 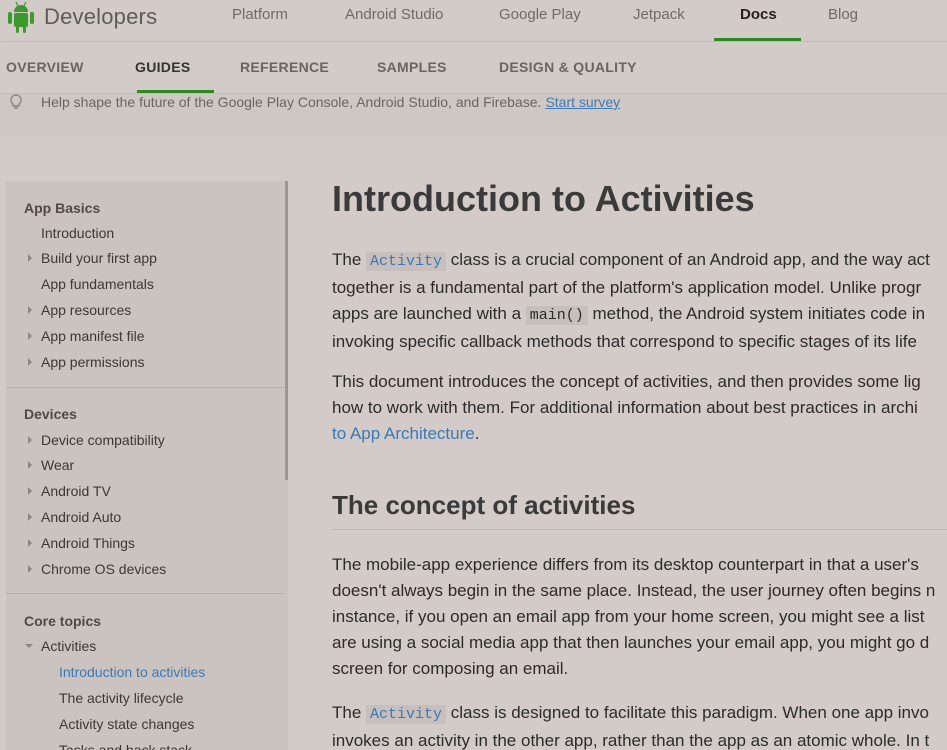 I want to click on page-title: Introduction to Activities, so click(x=543, y=198).